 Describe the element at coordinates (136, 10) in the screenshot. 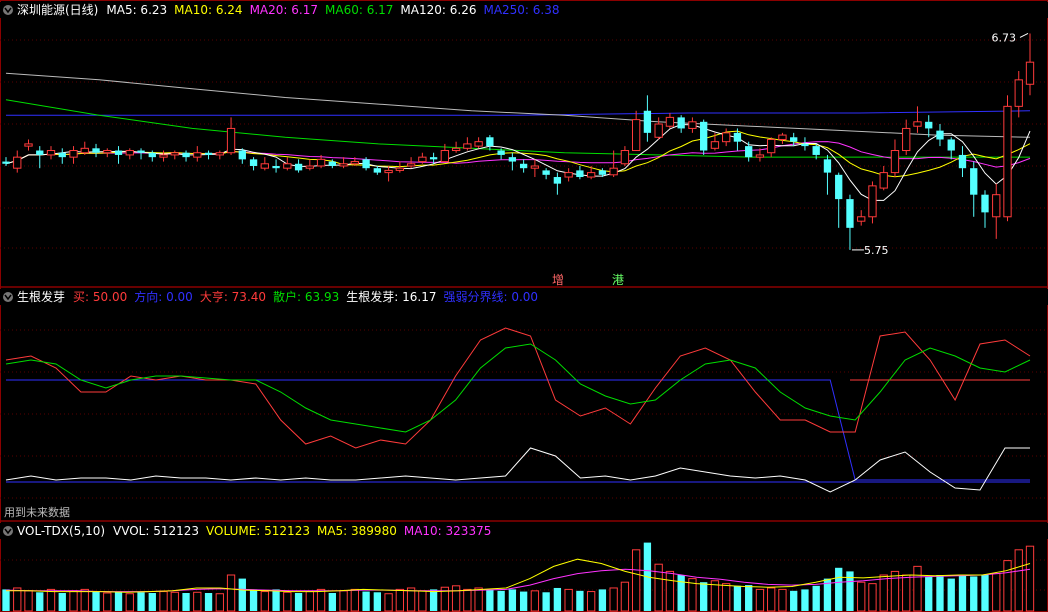

I see `indicator-label: MA5: 6.23` at that location.